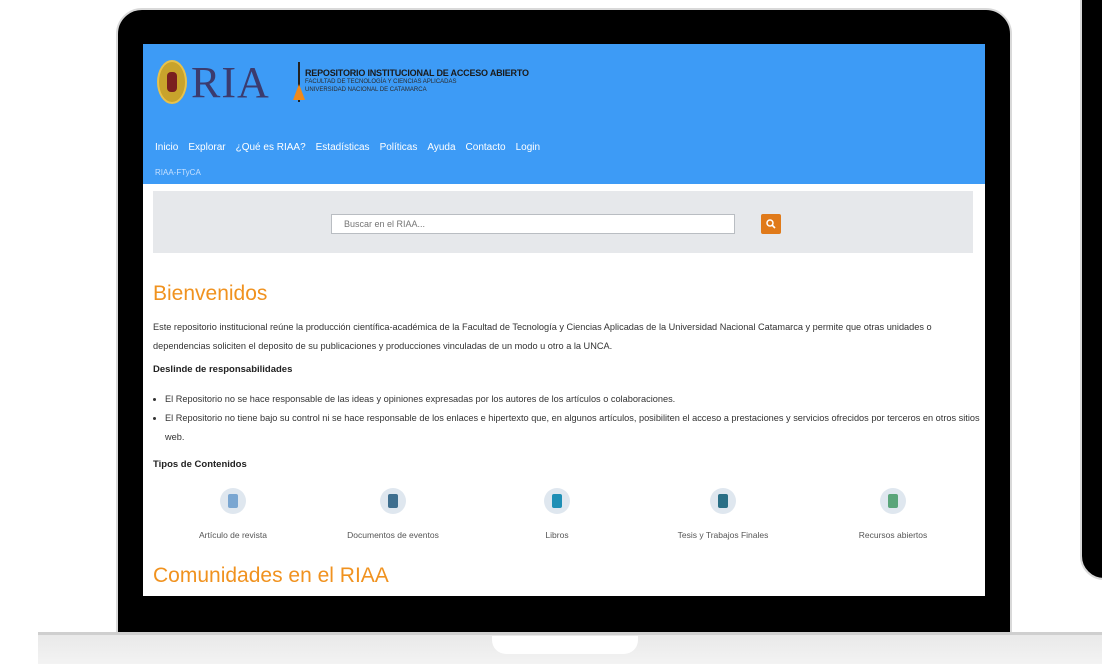  Describe the element at coordinates (528, 147) in the screenshot. I see `nav-item-login: Login` at that location.